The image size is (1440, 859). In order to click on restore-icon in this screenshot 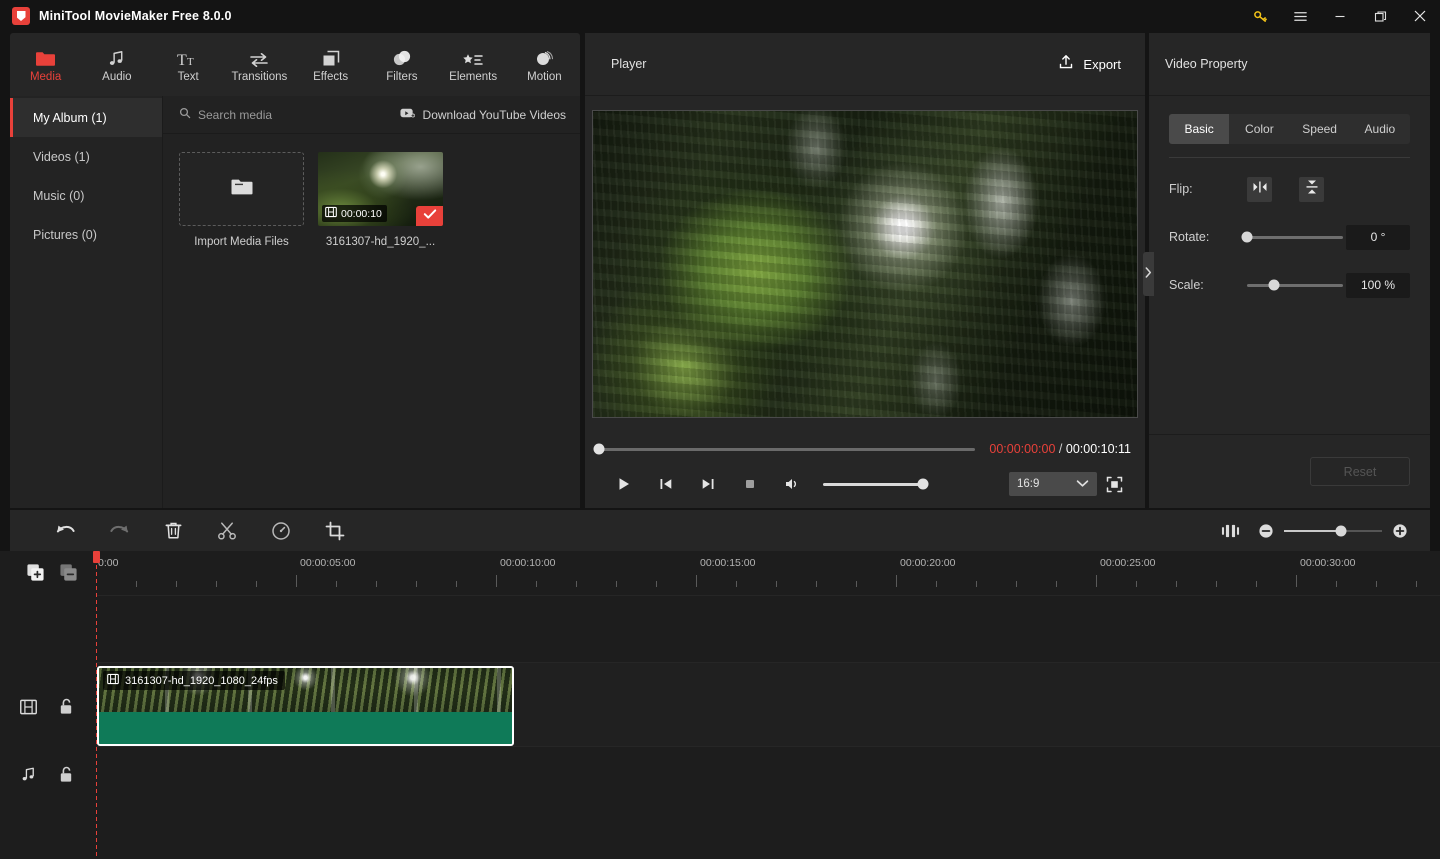, I will do `click(1380, 16)`.